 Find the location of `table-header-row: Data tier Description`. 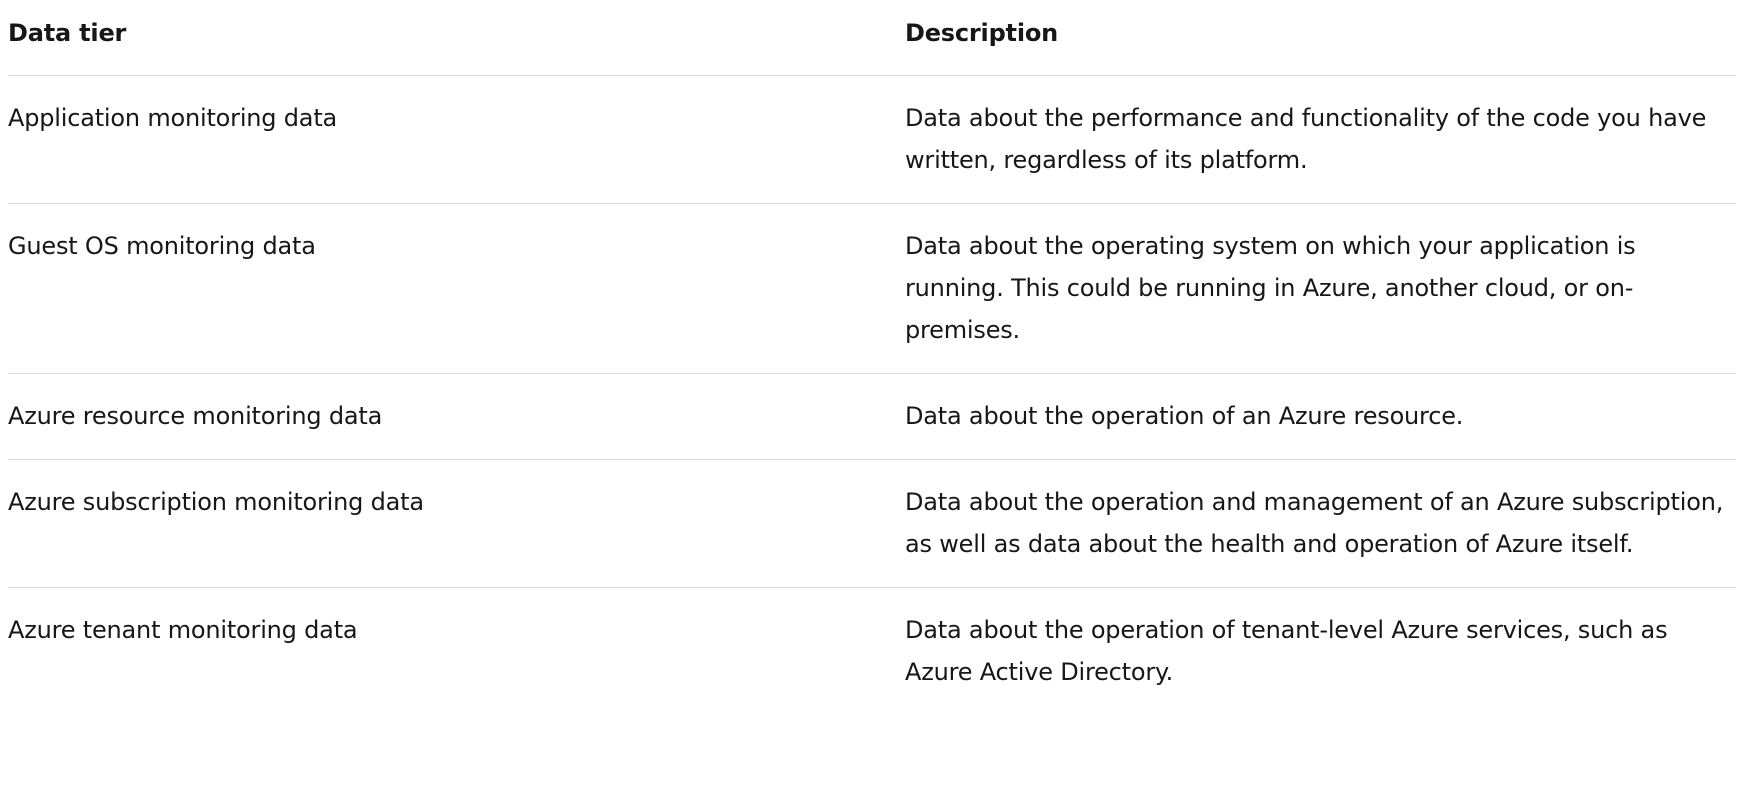

table-header-row: Data tier Description is located at coordinates (872, 38).